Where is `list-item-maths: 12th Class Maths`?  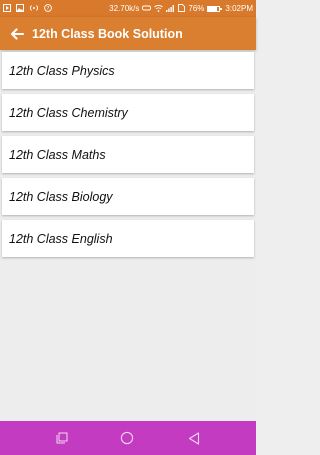 list-item-maths: 12th Class Maths is located at coordinates (128, 154).